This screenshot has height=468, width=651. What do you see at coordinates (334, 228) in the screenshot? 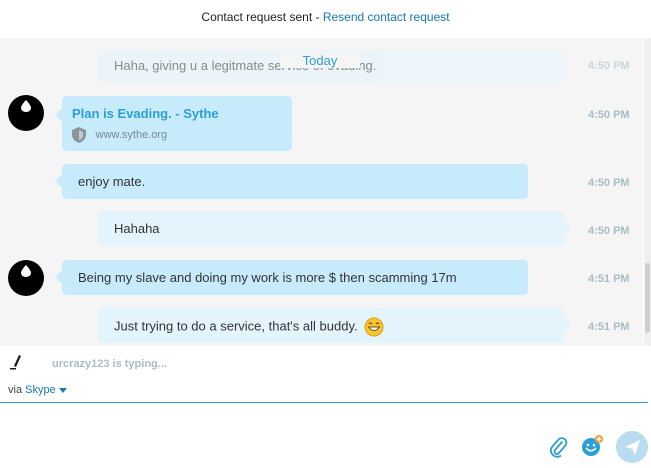
I see `message-bubble-outgoing: Hahaha` at bounding box center [334, 228].